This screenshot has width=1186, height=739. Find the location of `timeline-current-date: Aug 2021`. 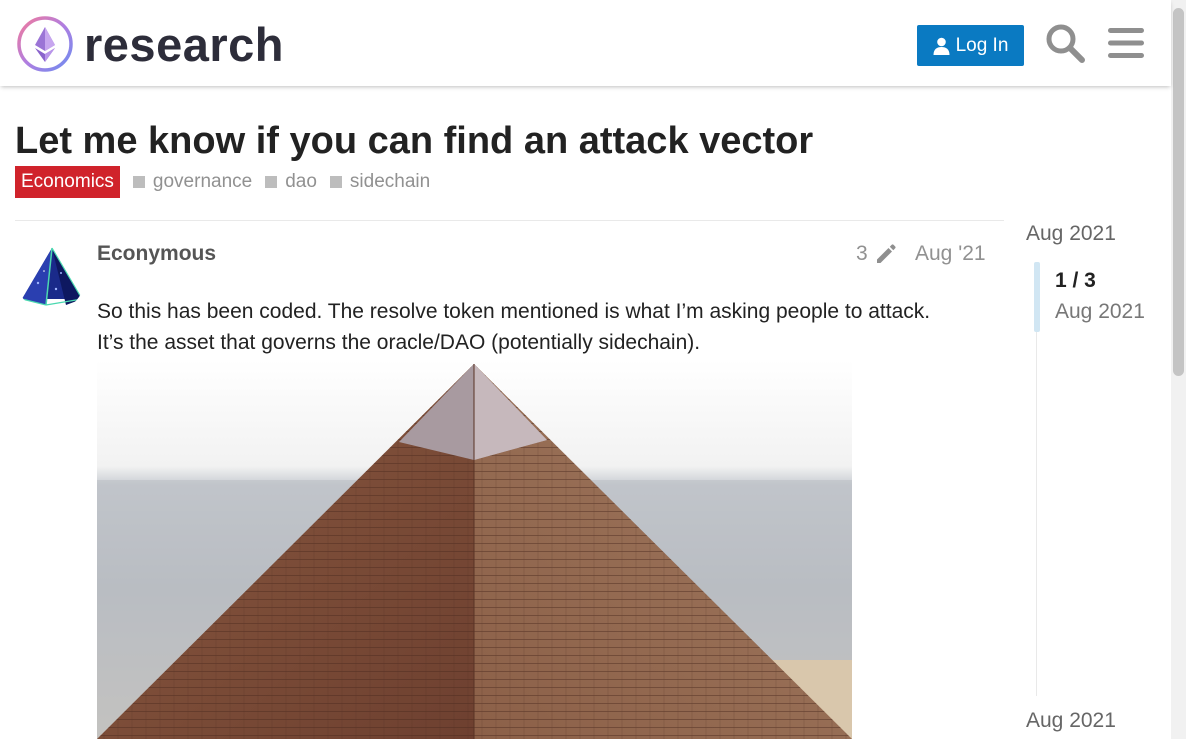

timeline-current-date: Aug 2021 is located at coordinates (1100, 311).